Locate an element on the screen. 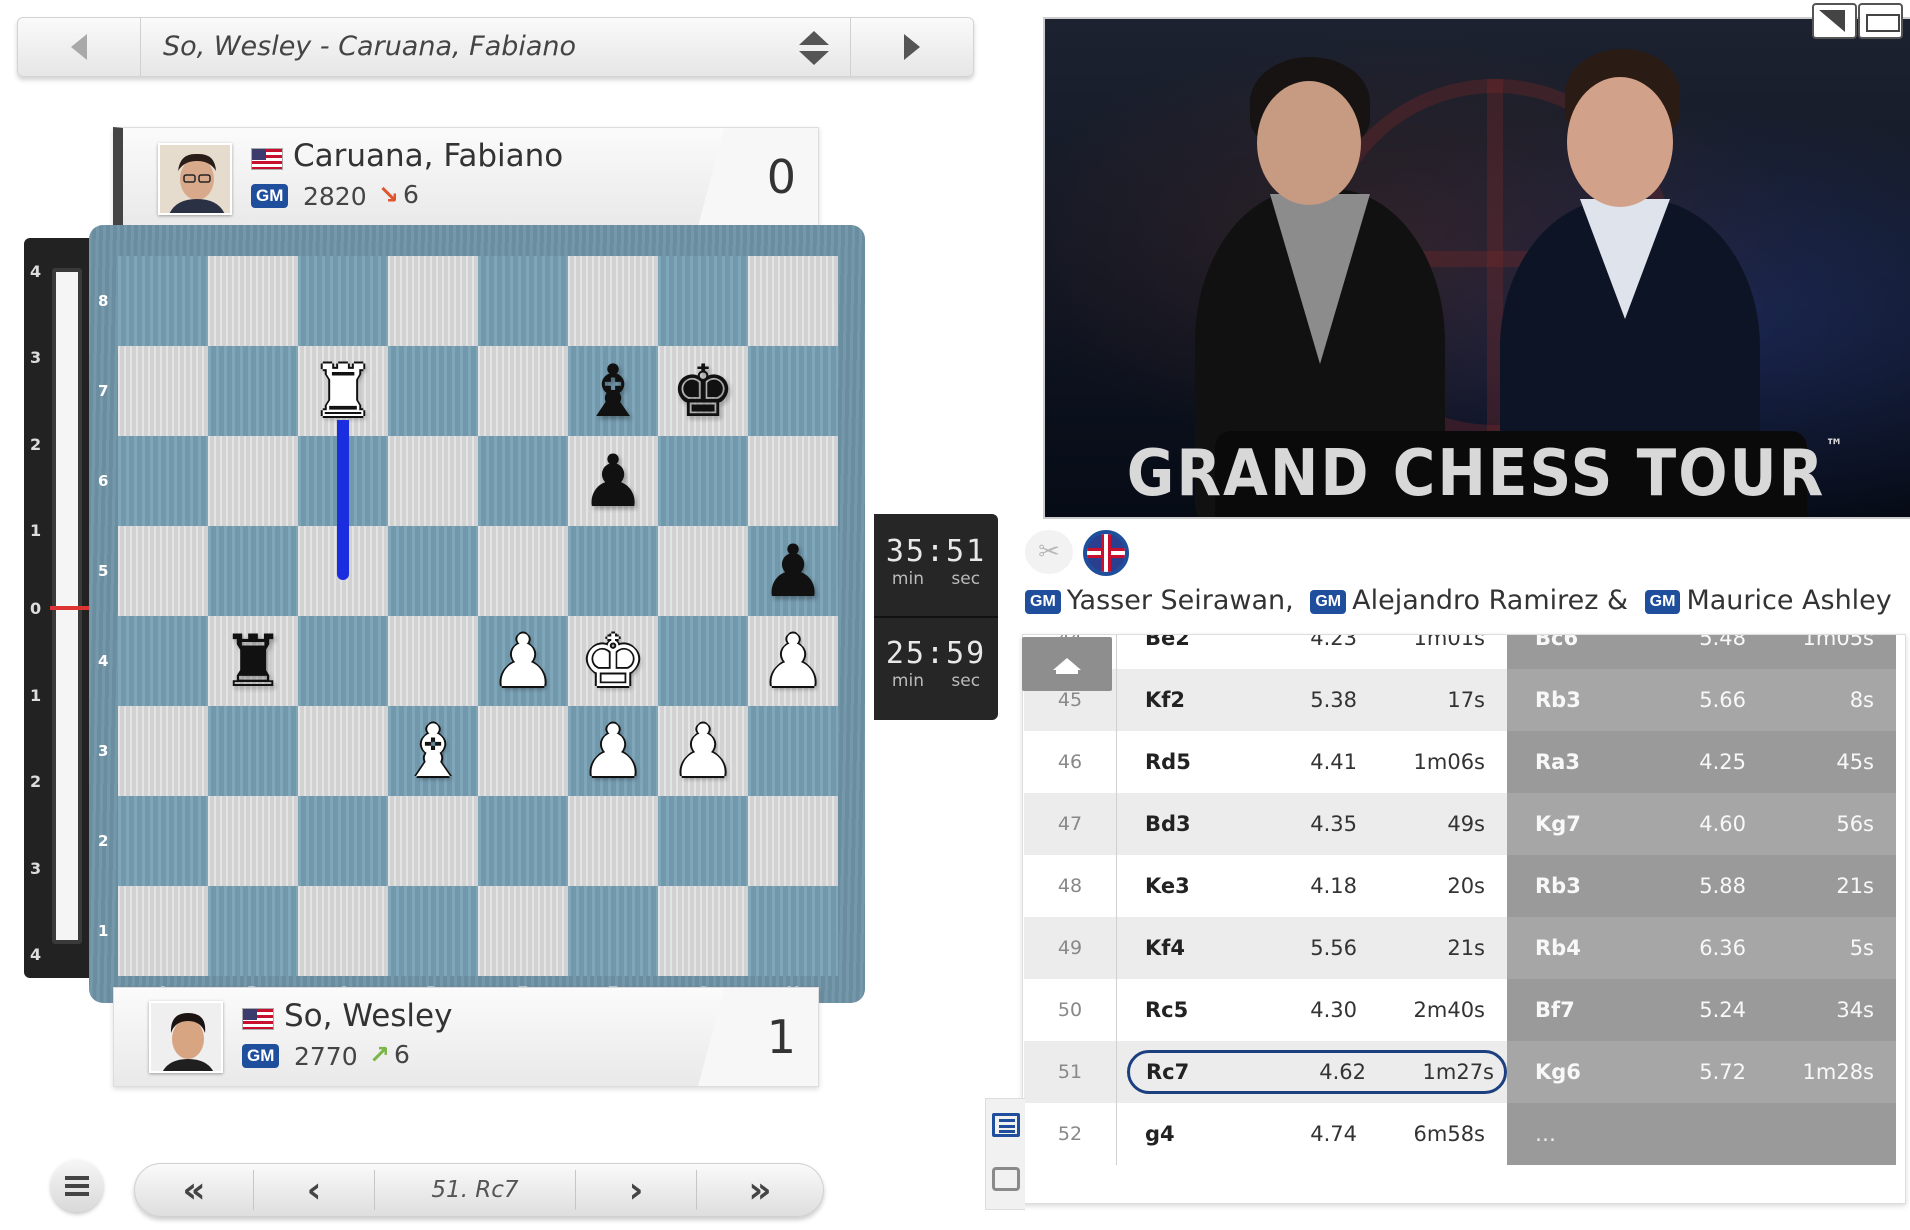  white-move: Rc5 is located at coordinates (1166, 1010).